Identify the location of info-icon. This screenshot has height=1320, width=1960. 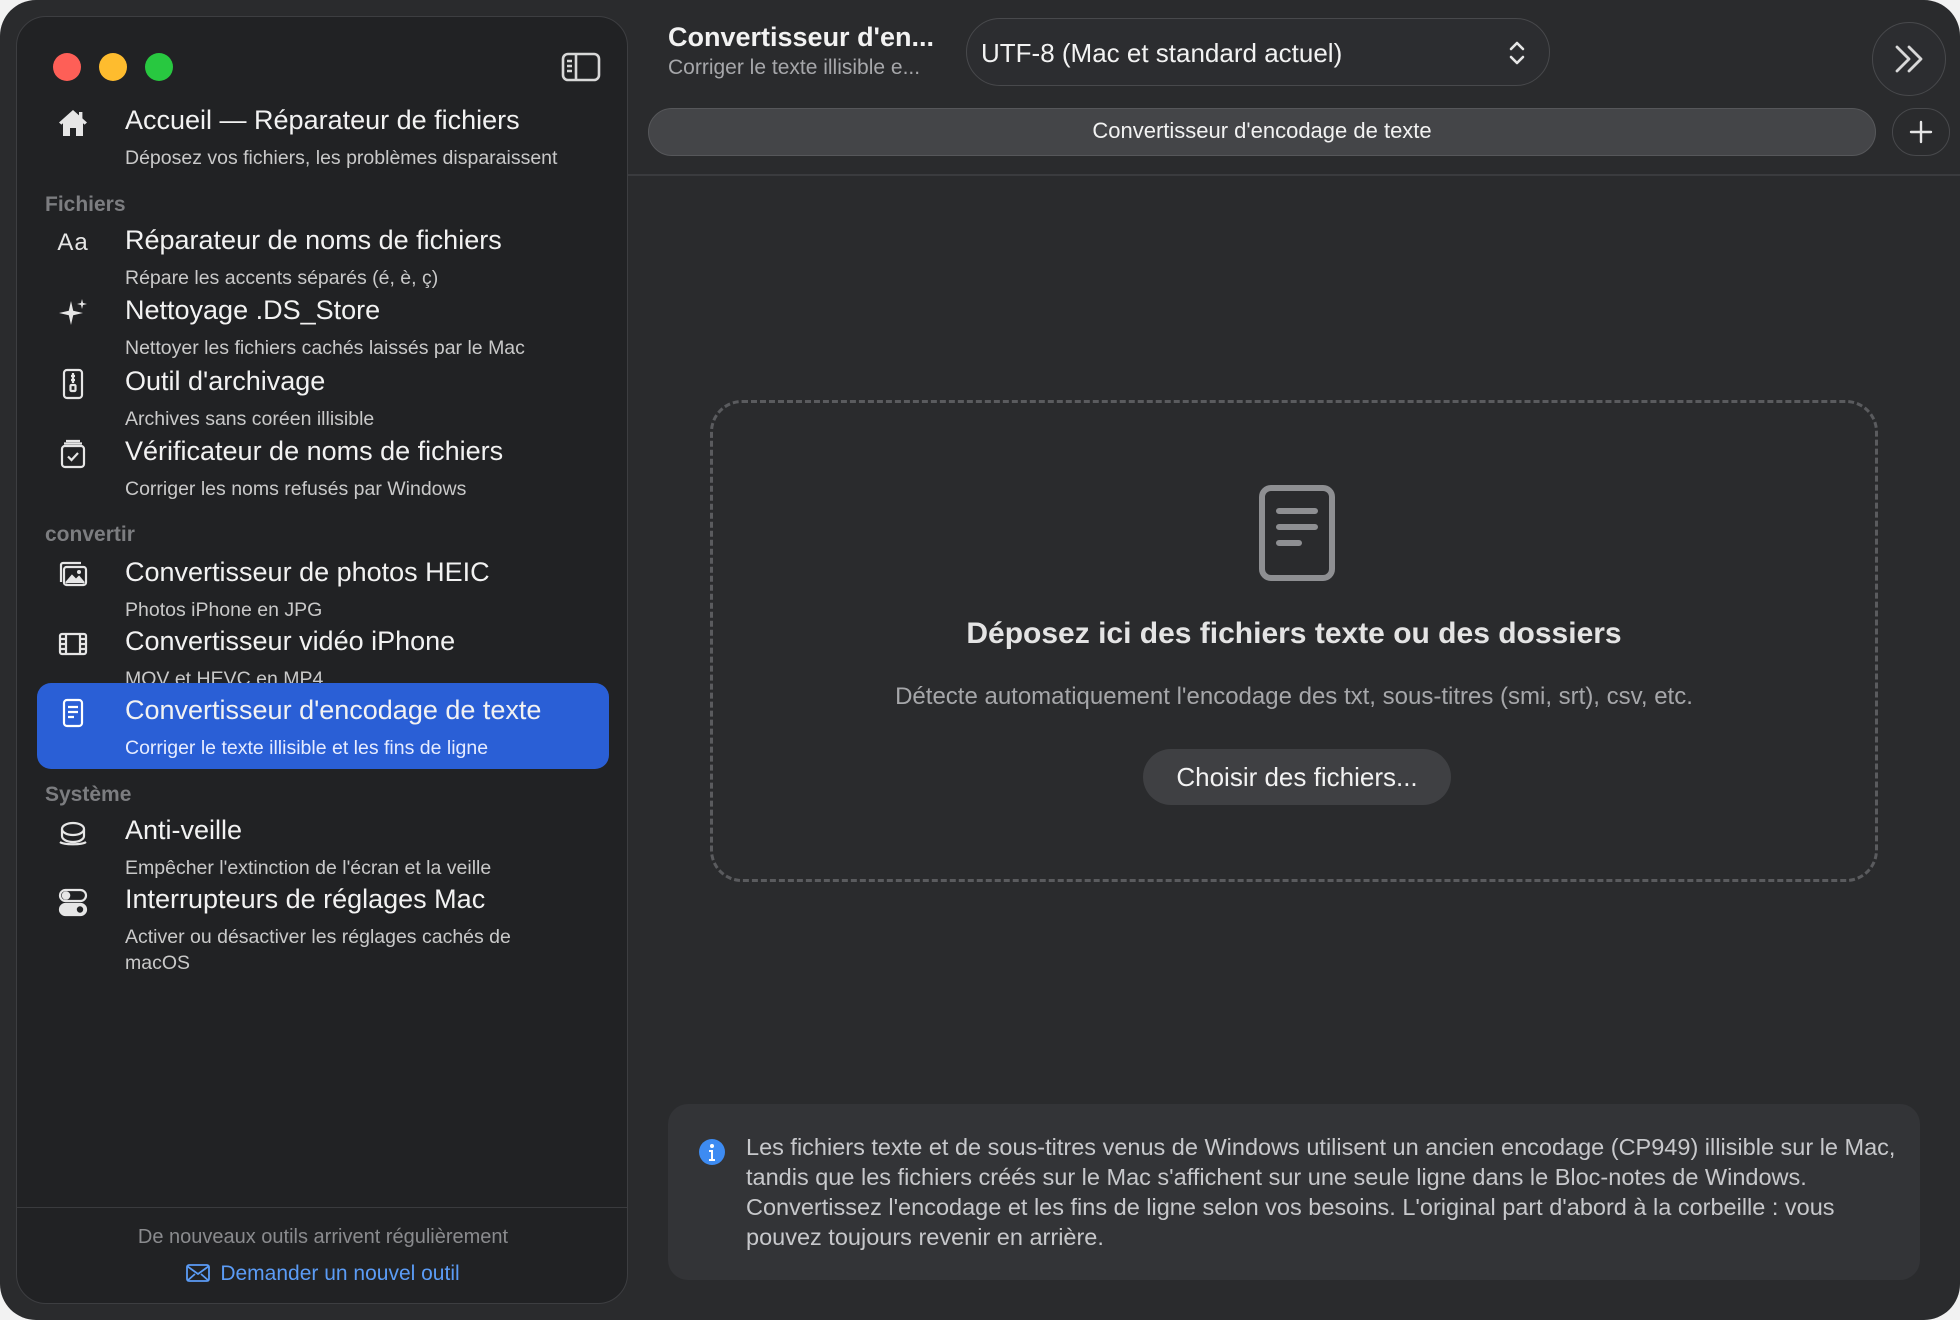
(712, 1152).